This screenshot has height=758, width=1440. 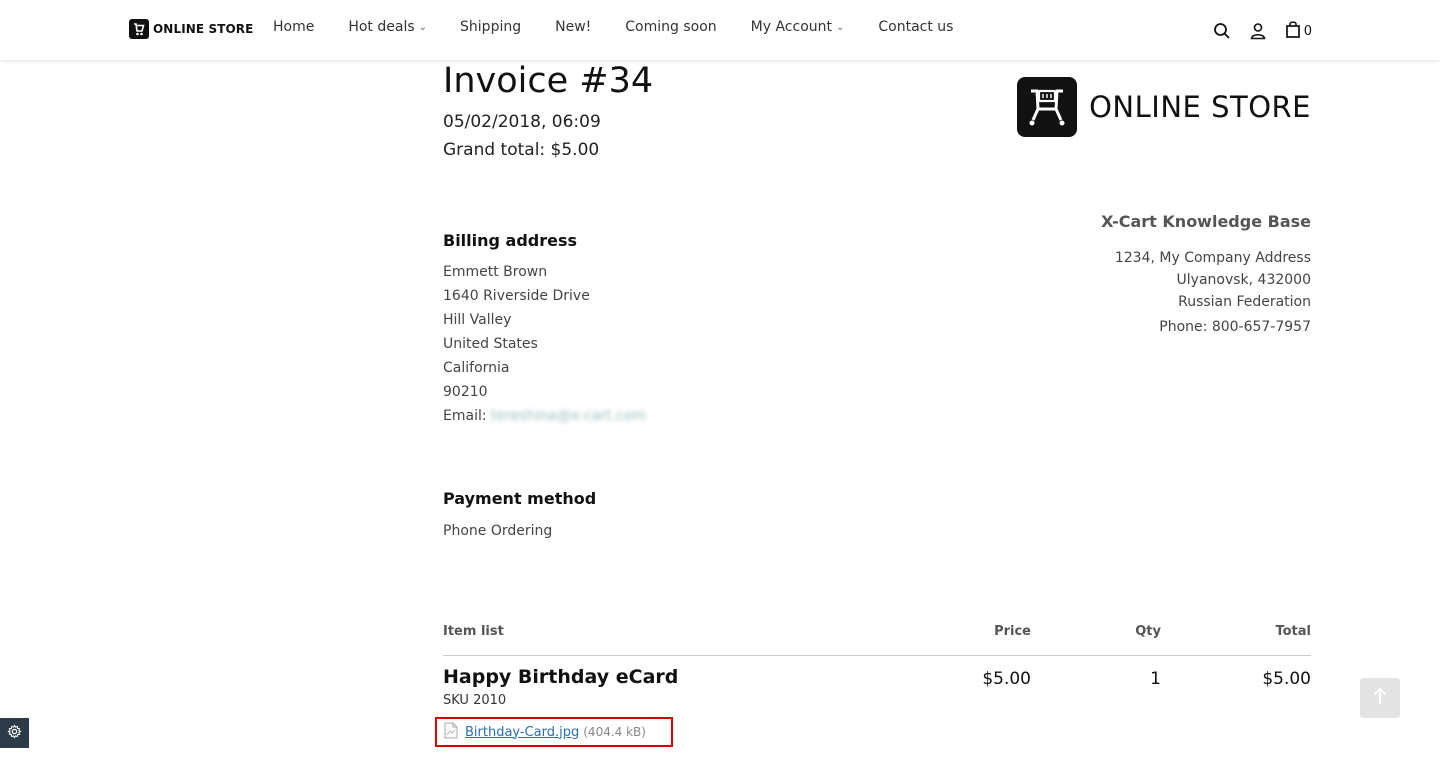 What do you see at coordinates (451, 732) in the screenshot?
I see `image-file-icon` at bounding box center [451, 732].